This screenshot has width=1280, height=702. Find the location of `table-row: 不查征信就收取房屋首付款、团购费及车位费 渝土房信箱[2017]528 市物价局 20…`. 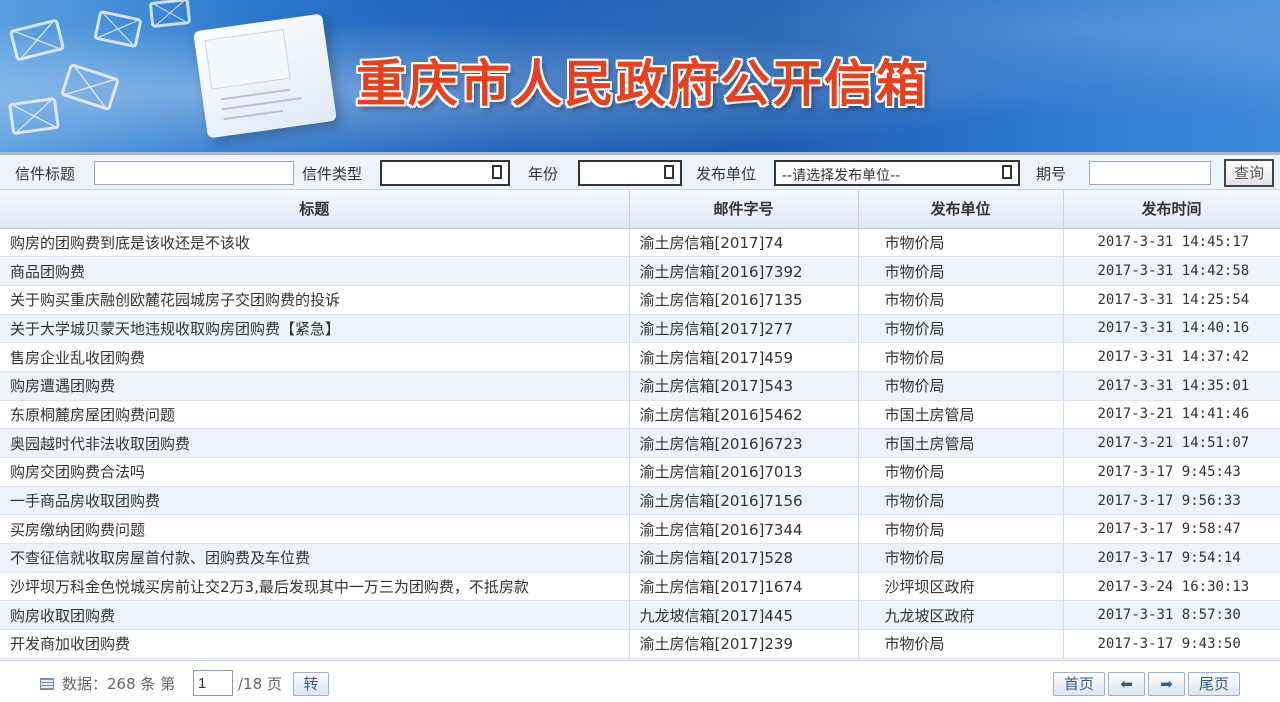

table-row: 不查征信就收取房屋首付款、团购费及车位费 渝土房信箱[2017]528 市物价局 20… is located at coordinates (640, 558).